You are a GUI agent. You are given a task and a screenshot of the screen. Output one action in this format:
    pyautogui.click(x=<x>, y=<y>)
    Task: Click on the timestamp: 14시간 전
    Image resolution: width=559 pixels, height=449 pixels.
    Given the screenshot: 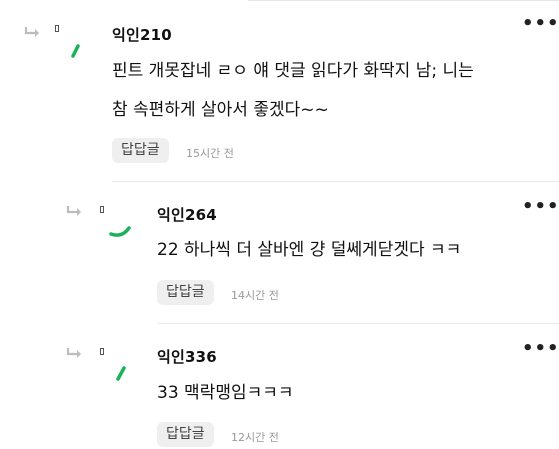 What is the action you would take?
    pyautogui.click(x=255, y=295)
    